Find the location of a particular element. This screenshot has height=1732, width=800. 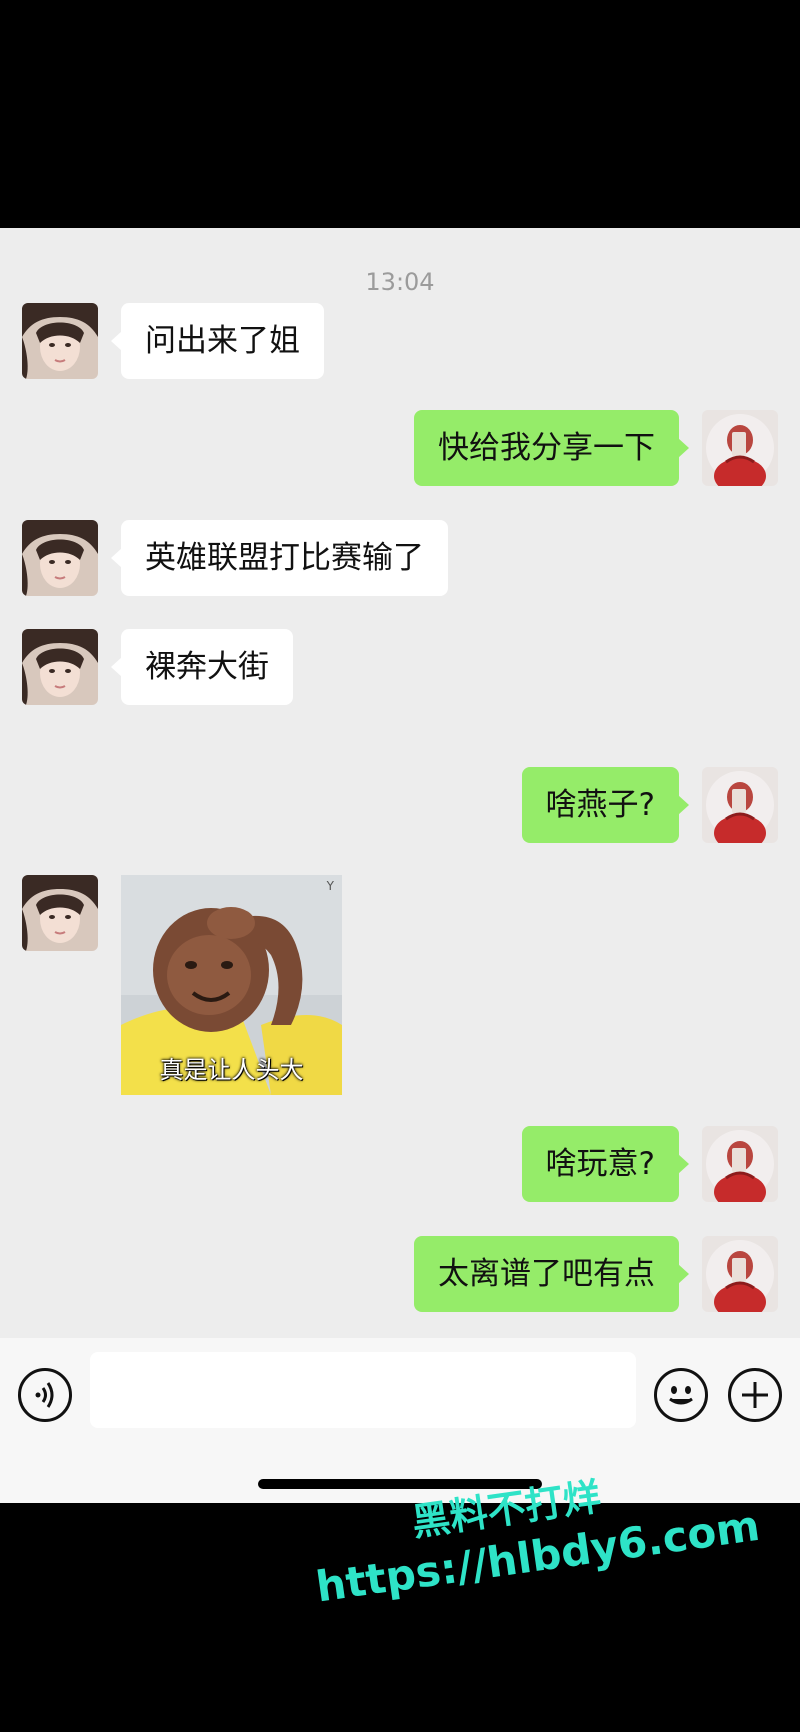

top-black-area is located at coordinates (400, 114).